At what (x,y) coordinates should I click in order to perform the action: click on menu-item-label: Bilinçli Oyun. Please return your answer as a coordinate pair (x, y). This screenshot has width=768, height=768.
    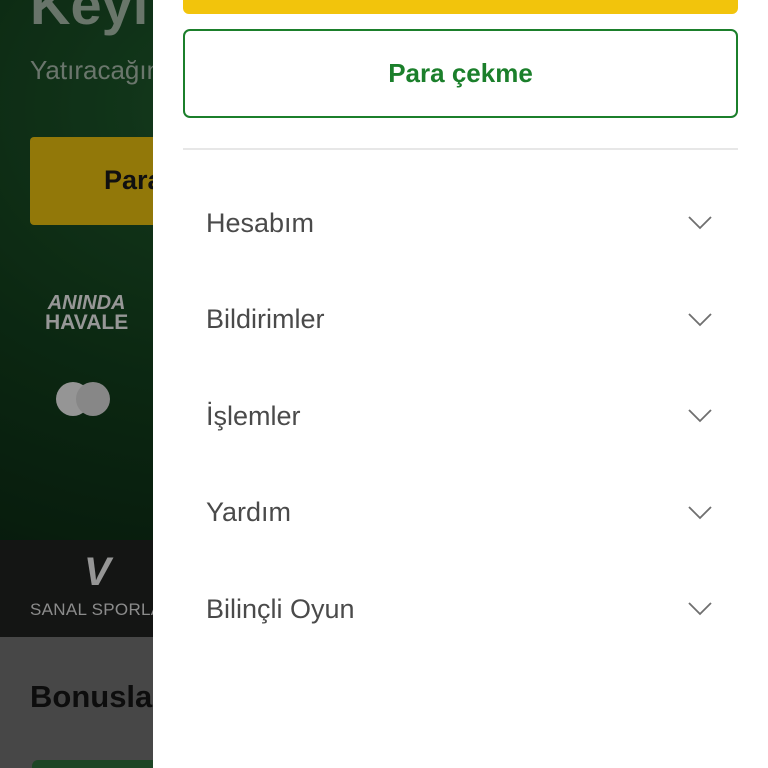
    Looking at the image, I should click on (280, 608).